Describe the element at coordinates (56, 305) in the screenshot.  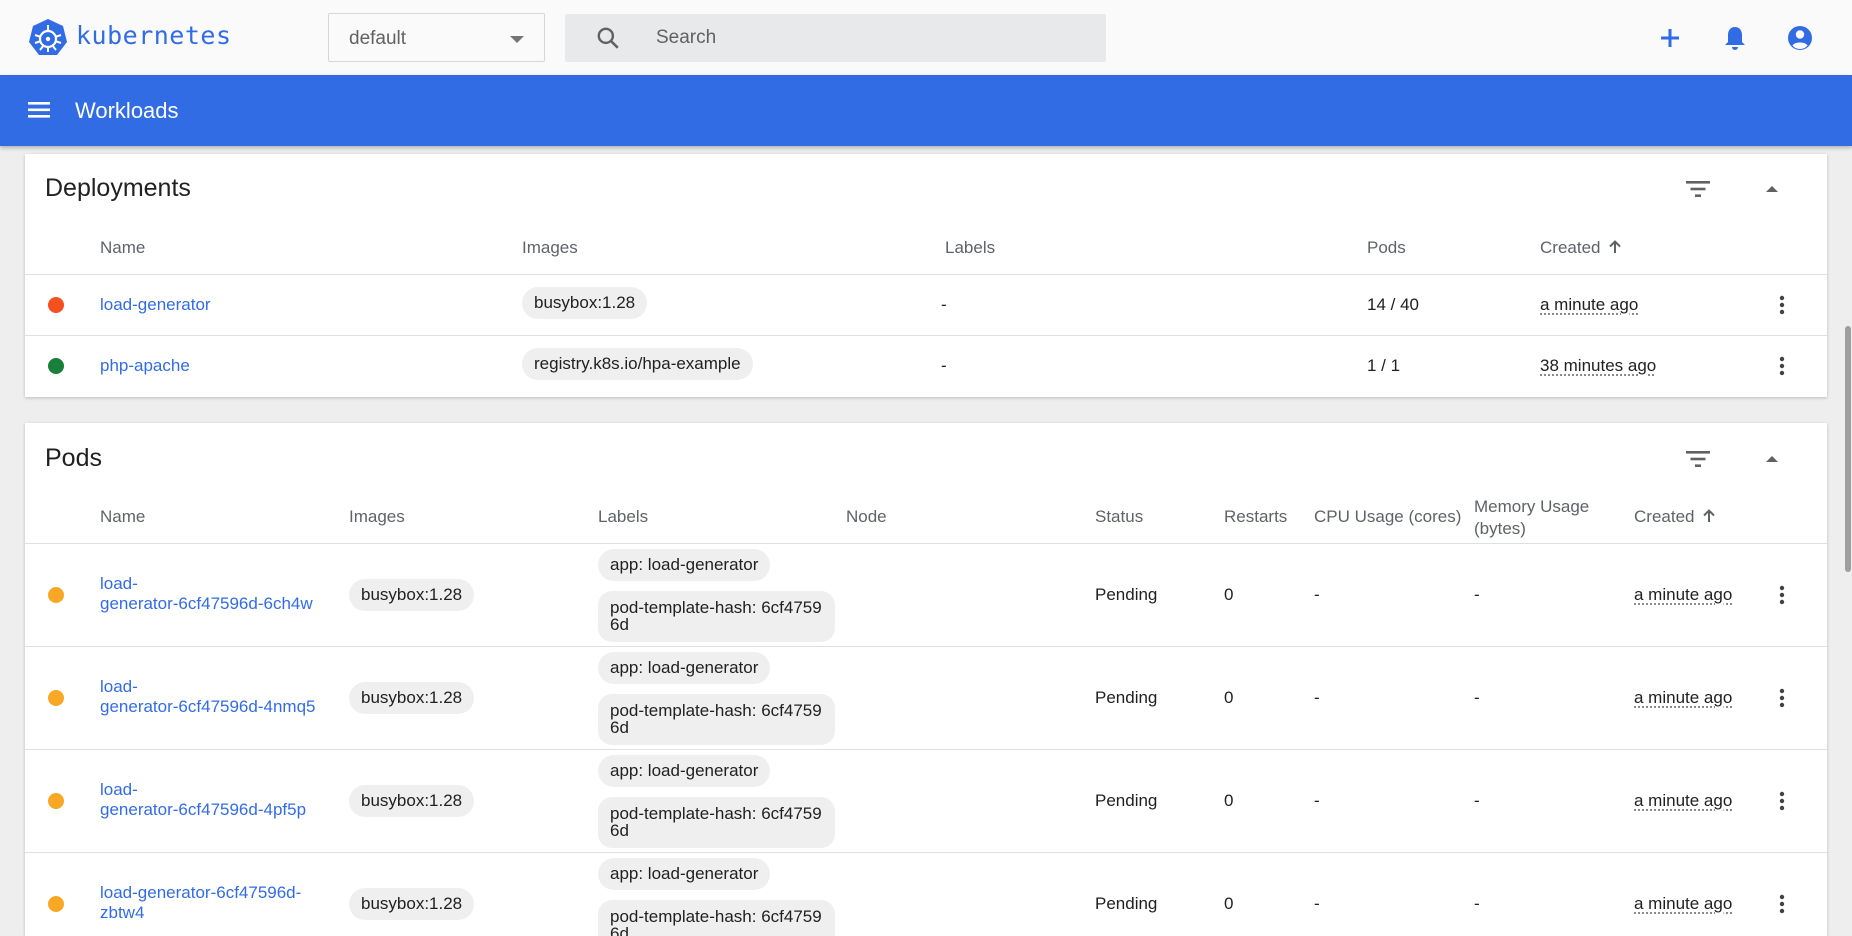
I see `status-error-icon` at that location.